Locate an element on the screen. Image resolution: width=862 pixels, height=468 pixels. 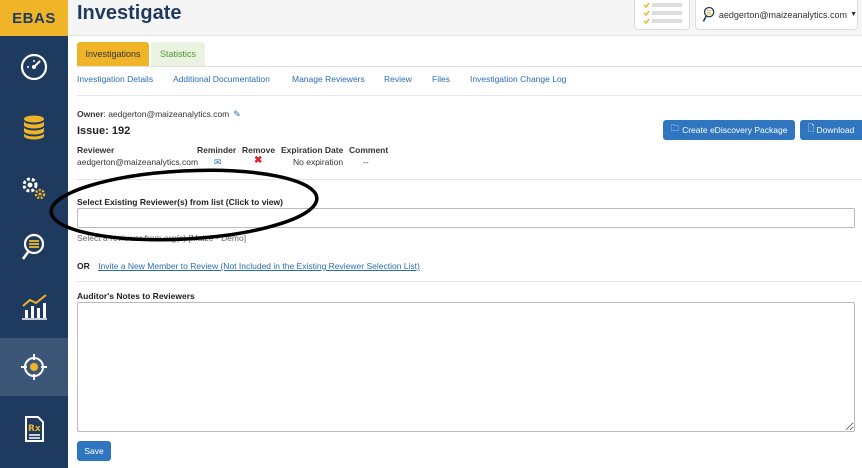
remove-x-icon: ✖ is located at coordinates (258, 160).